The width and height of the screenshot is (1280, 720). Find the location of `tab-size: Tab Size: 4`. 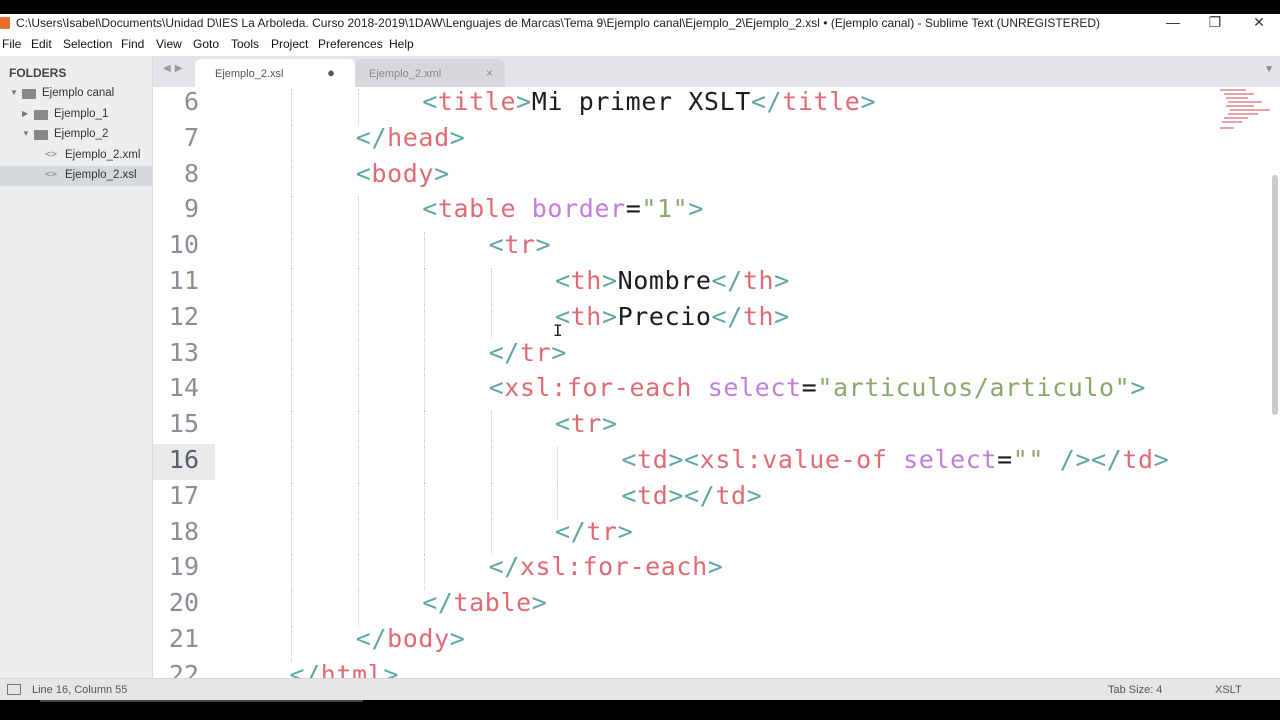

tab-size: Tab Size: 4 is located at coordinates (1135, 690).